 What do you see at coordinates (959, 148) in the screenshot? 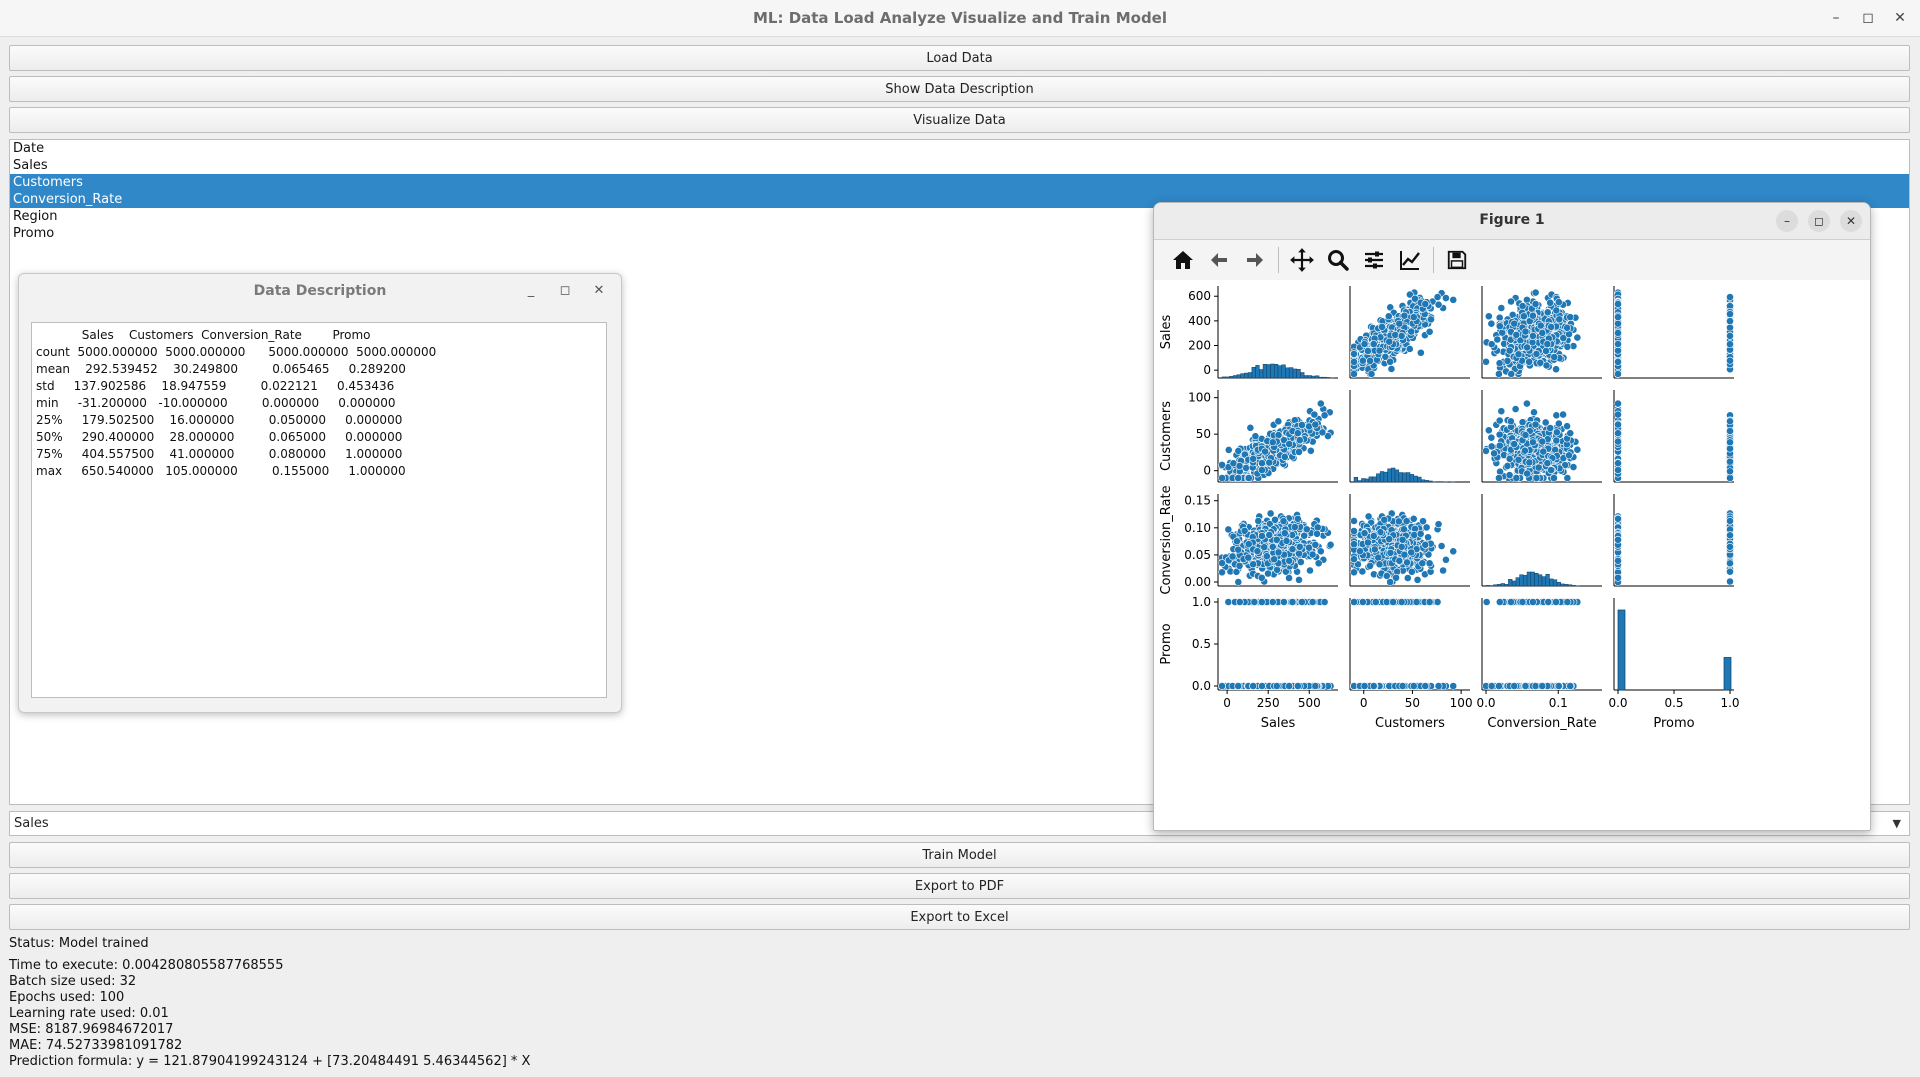
I see `list-item: Date` at bounding box center [959, 148].